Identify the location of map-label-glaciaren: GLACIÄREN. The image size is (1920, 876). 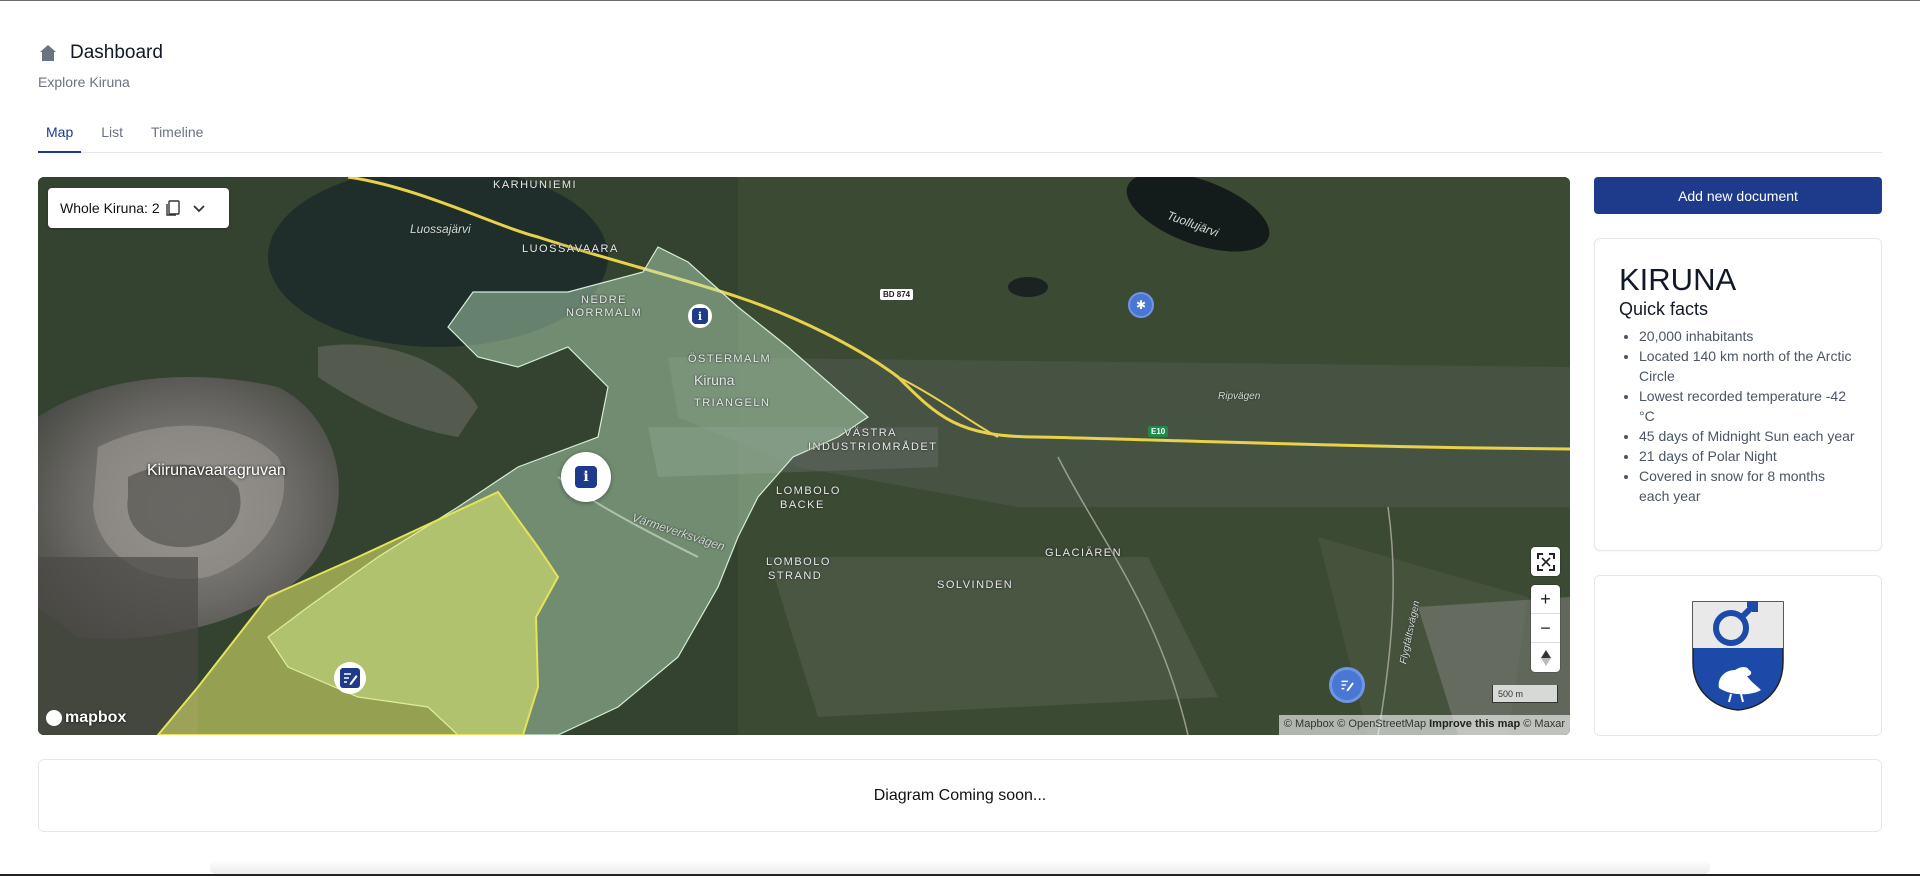
(1084, 553).